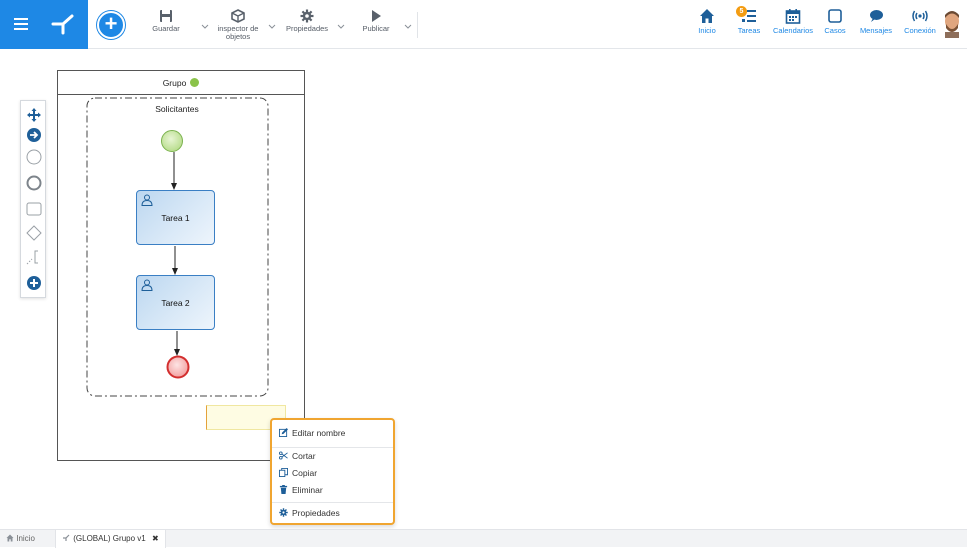  What do you see at coordinates (34, 257) in the screenshot?
I see `annotation-icon` at bounding box center [34, 257].